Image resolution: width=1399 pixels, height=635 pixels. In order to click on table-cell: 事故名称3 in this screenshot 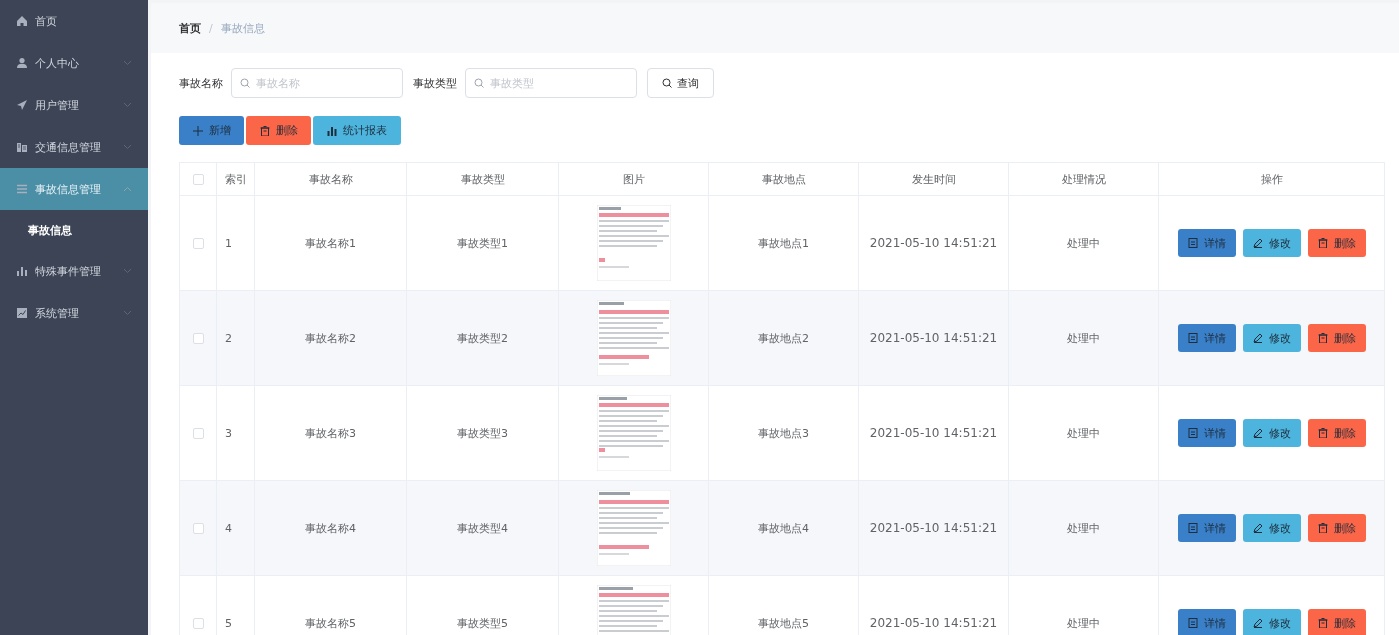, I will do `click(330, 433)`.